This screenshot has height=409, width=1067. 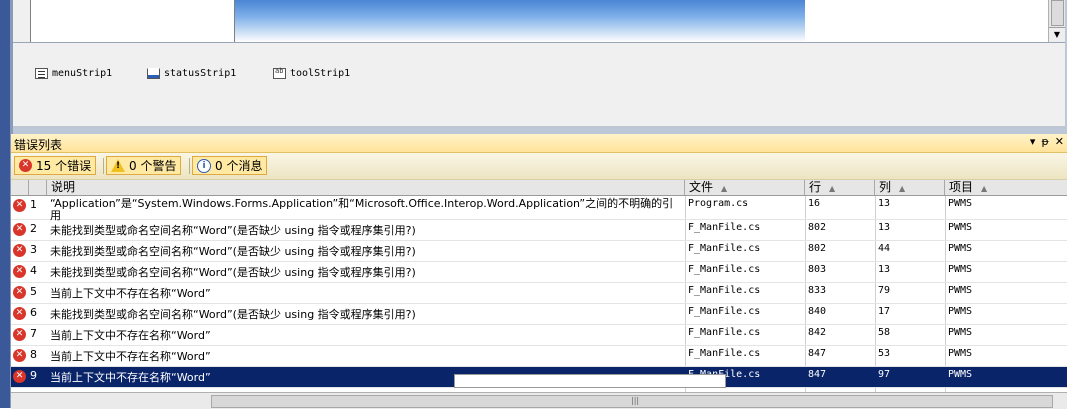 I want to click on panel-title: 错误列表, so click(x=38, y=145).